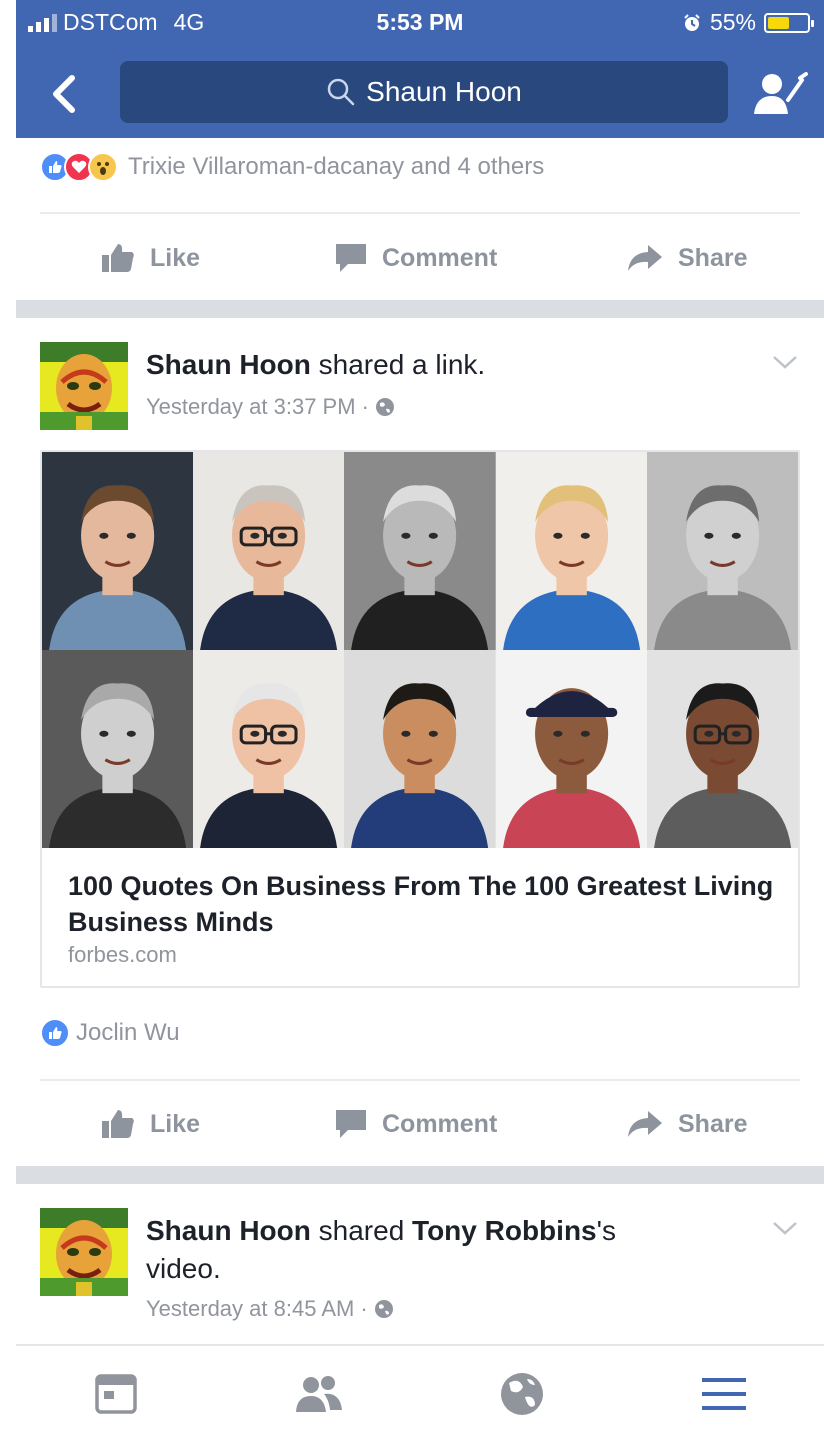  I want to click on alarm-icon, so click(692, 22).